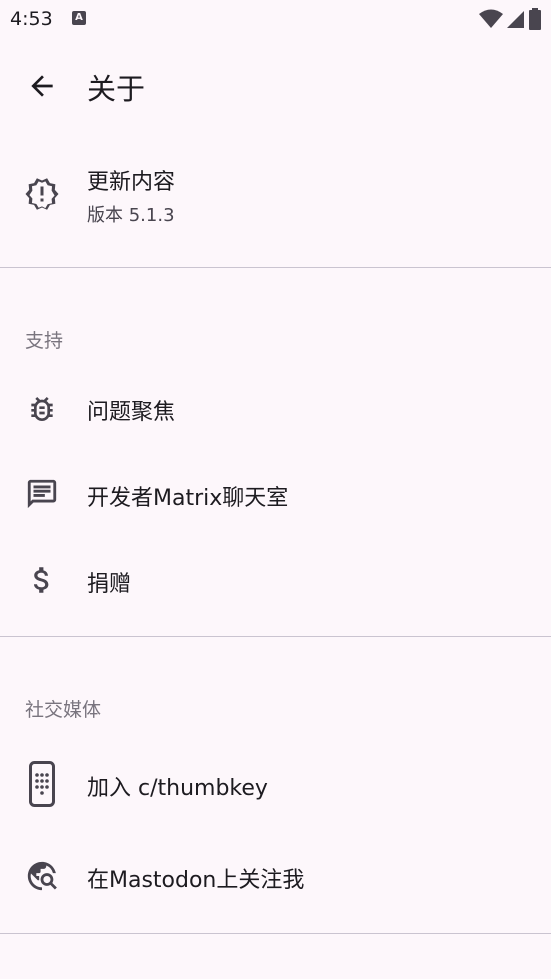 This screenshot has height=979, width=551. I want to click on battery-icon, so click(535, 19).